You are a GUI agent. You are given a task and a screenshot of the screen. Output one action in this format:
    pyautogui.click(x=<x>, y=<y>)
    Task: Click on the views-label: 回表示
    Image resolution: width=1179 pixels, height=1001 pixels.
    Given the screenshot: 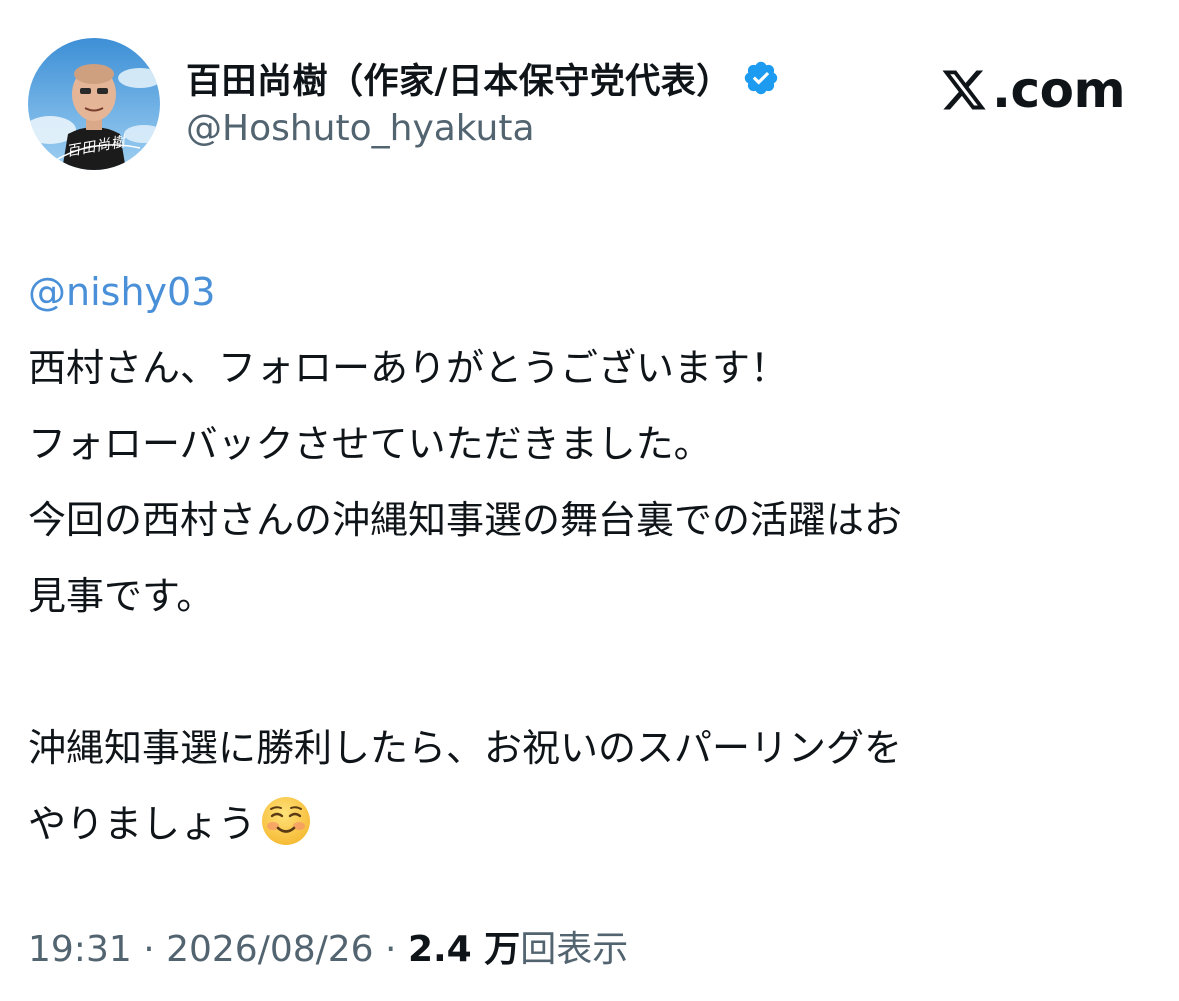 What is the action you would take?
    pyautogui.click(x=574, y=949)
    